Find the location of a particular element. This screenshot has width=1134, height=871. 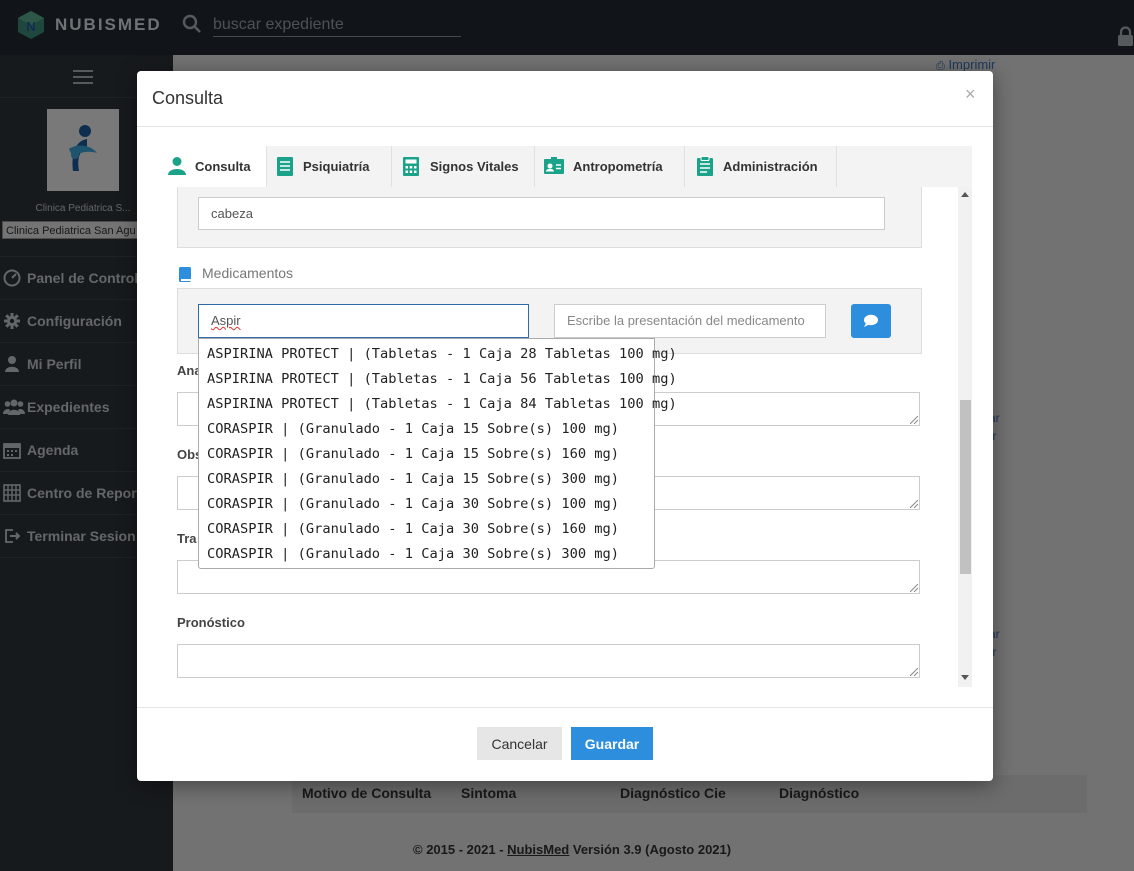

tab-antropometria: Antropometría is located at coordinates (609, 166).